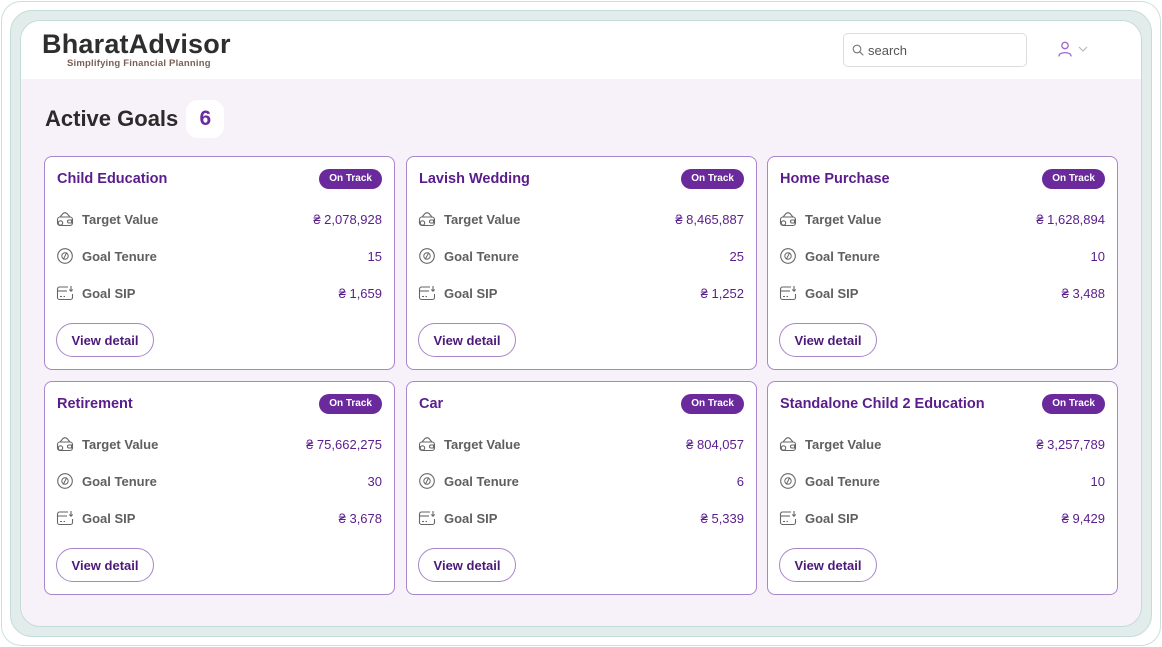 Image resolution: width=1162 pixels, height=647 pixels. Describe the element at coordinates (740, 481) in the screenshot. I see `goal-tenure: 6` at that location.